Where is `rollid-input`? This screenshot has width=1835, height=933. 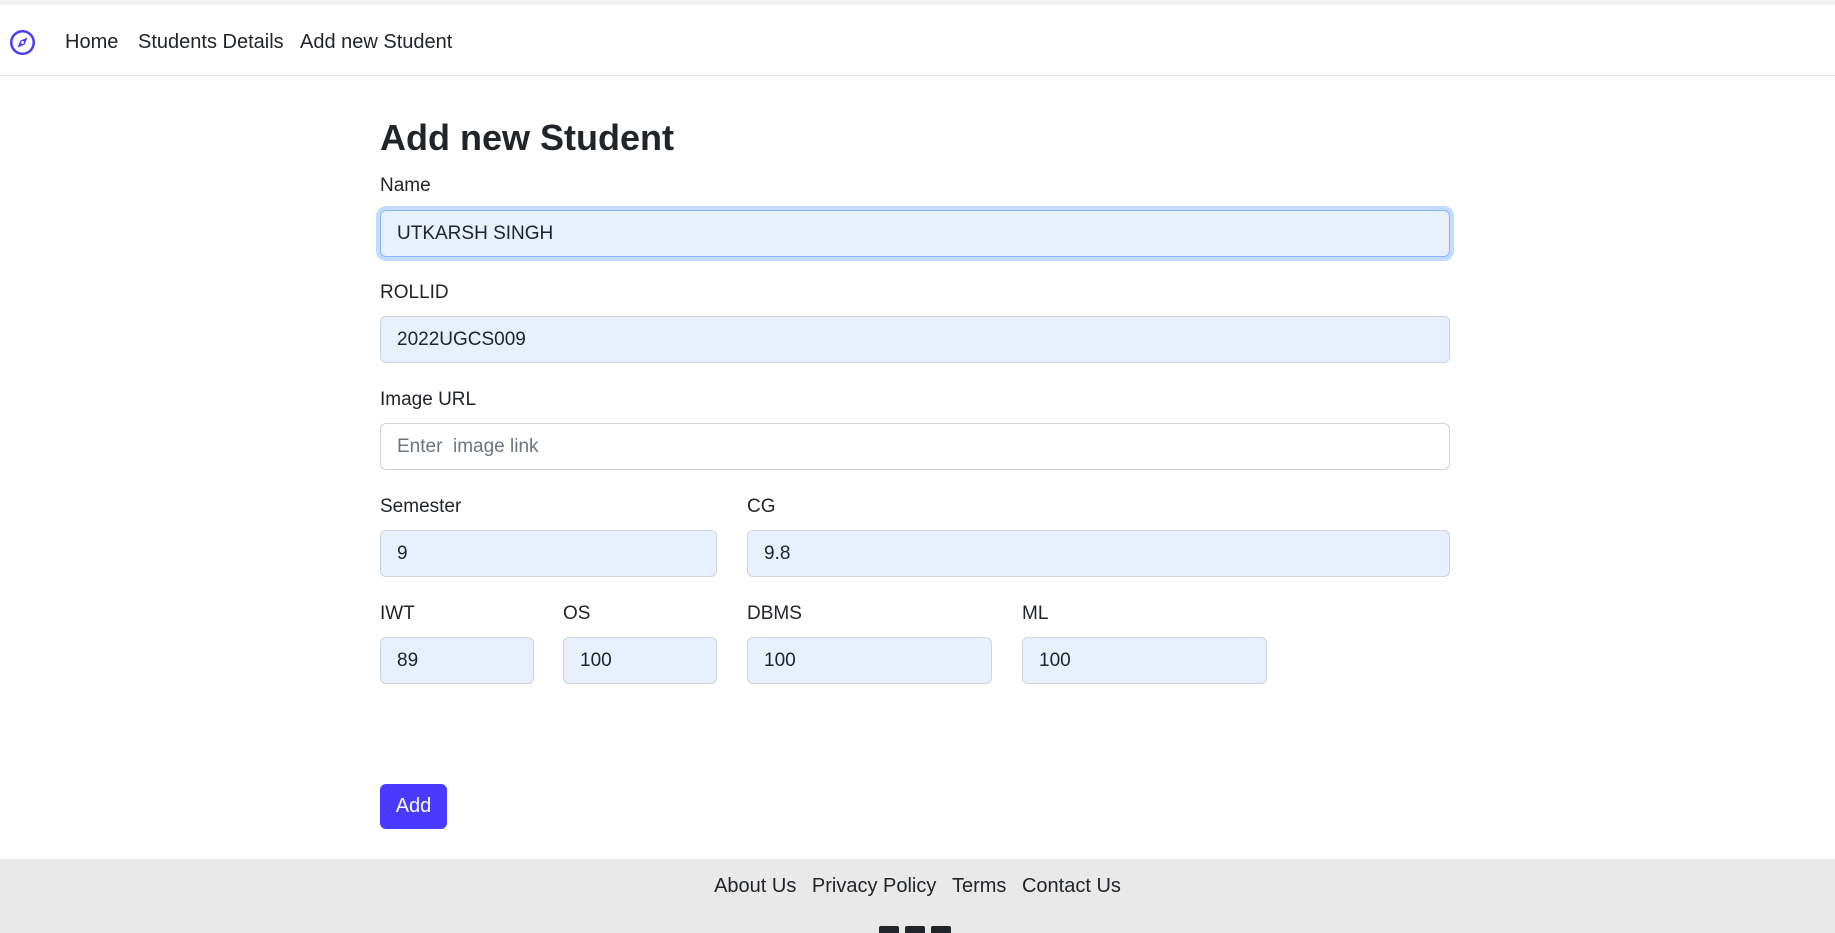 rollid-input is located at coordinates (915, 339).